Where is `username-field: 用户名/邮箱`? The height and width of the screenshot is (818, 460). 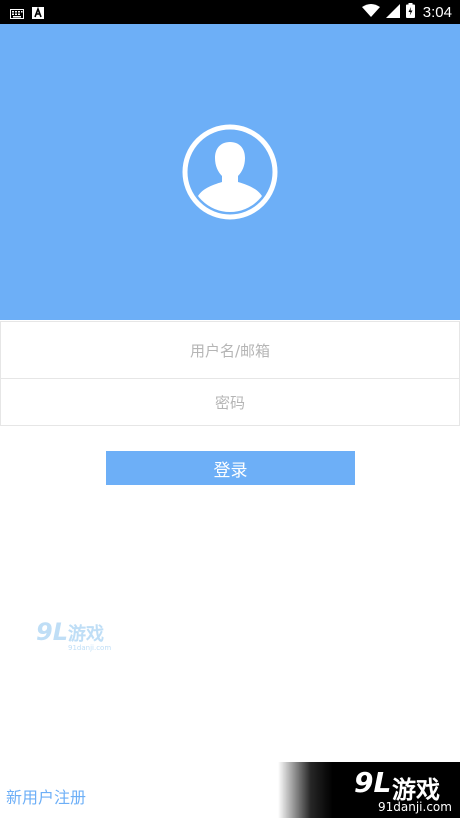
username-field: 用户名/邮箱 is located at coordinates (230, 350).